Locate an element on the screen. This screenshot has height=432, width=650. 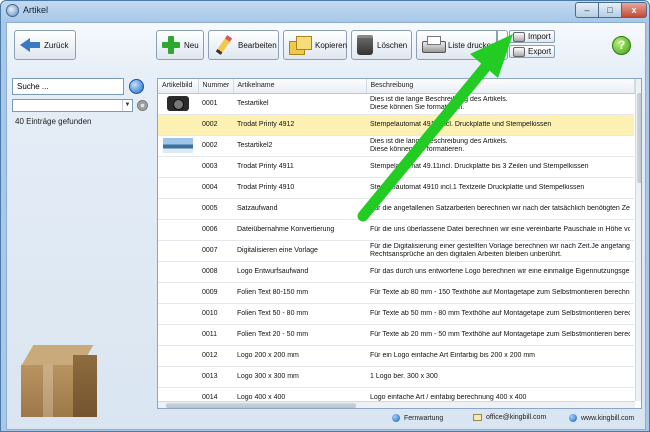
copy-button: Kopieren is located at coordinates (315, 45).